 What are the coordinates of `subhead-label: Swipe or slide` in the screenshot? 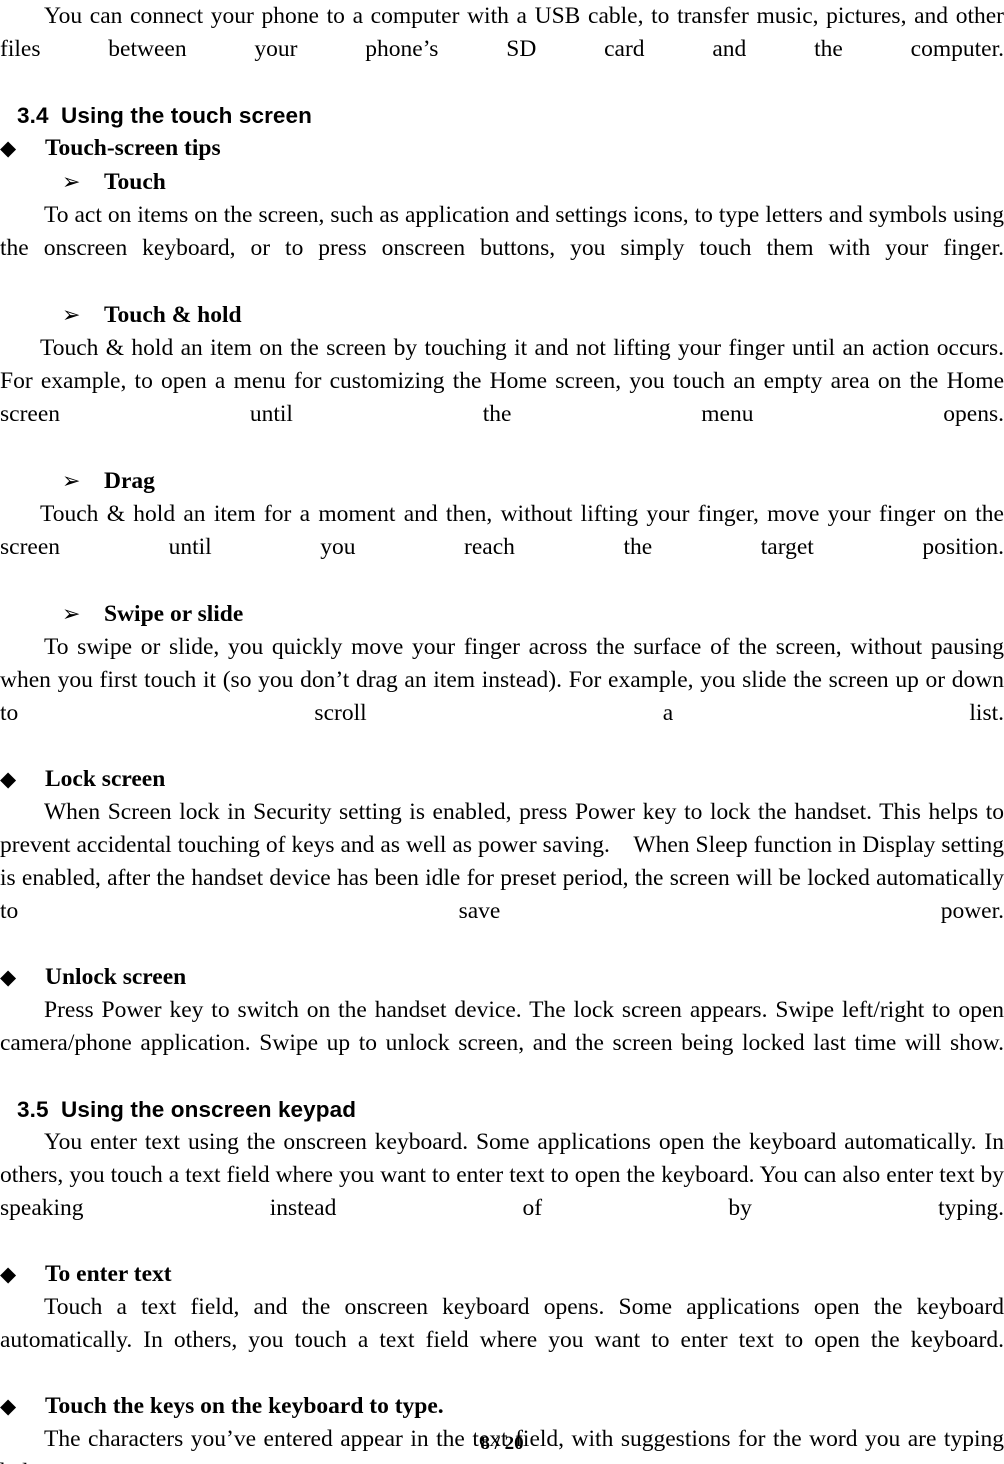 It's located at (174, 614).